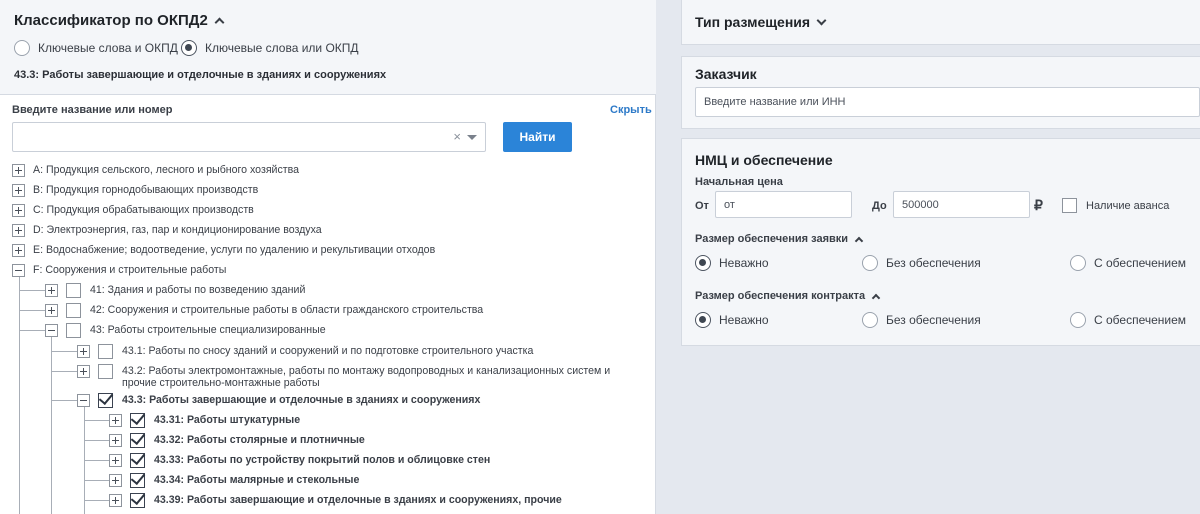 The image size is (1200, 514). Describe the element at coordinates (947, 102) in the screenshot. I see `customer-search-input: Введите название или ИНН` at that location.